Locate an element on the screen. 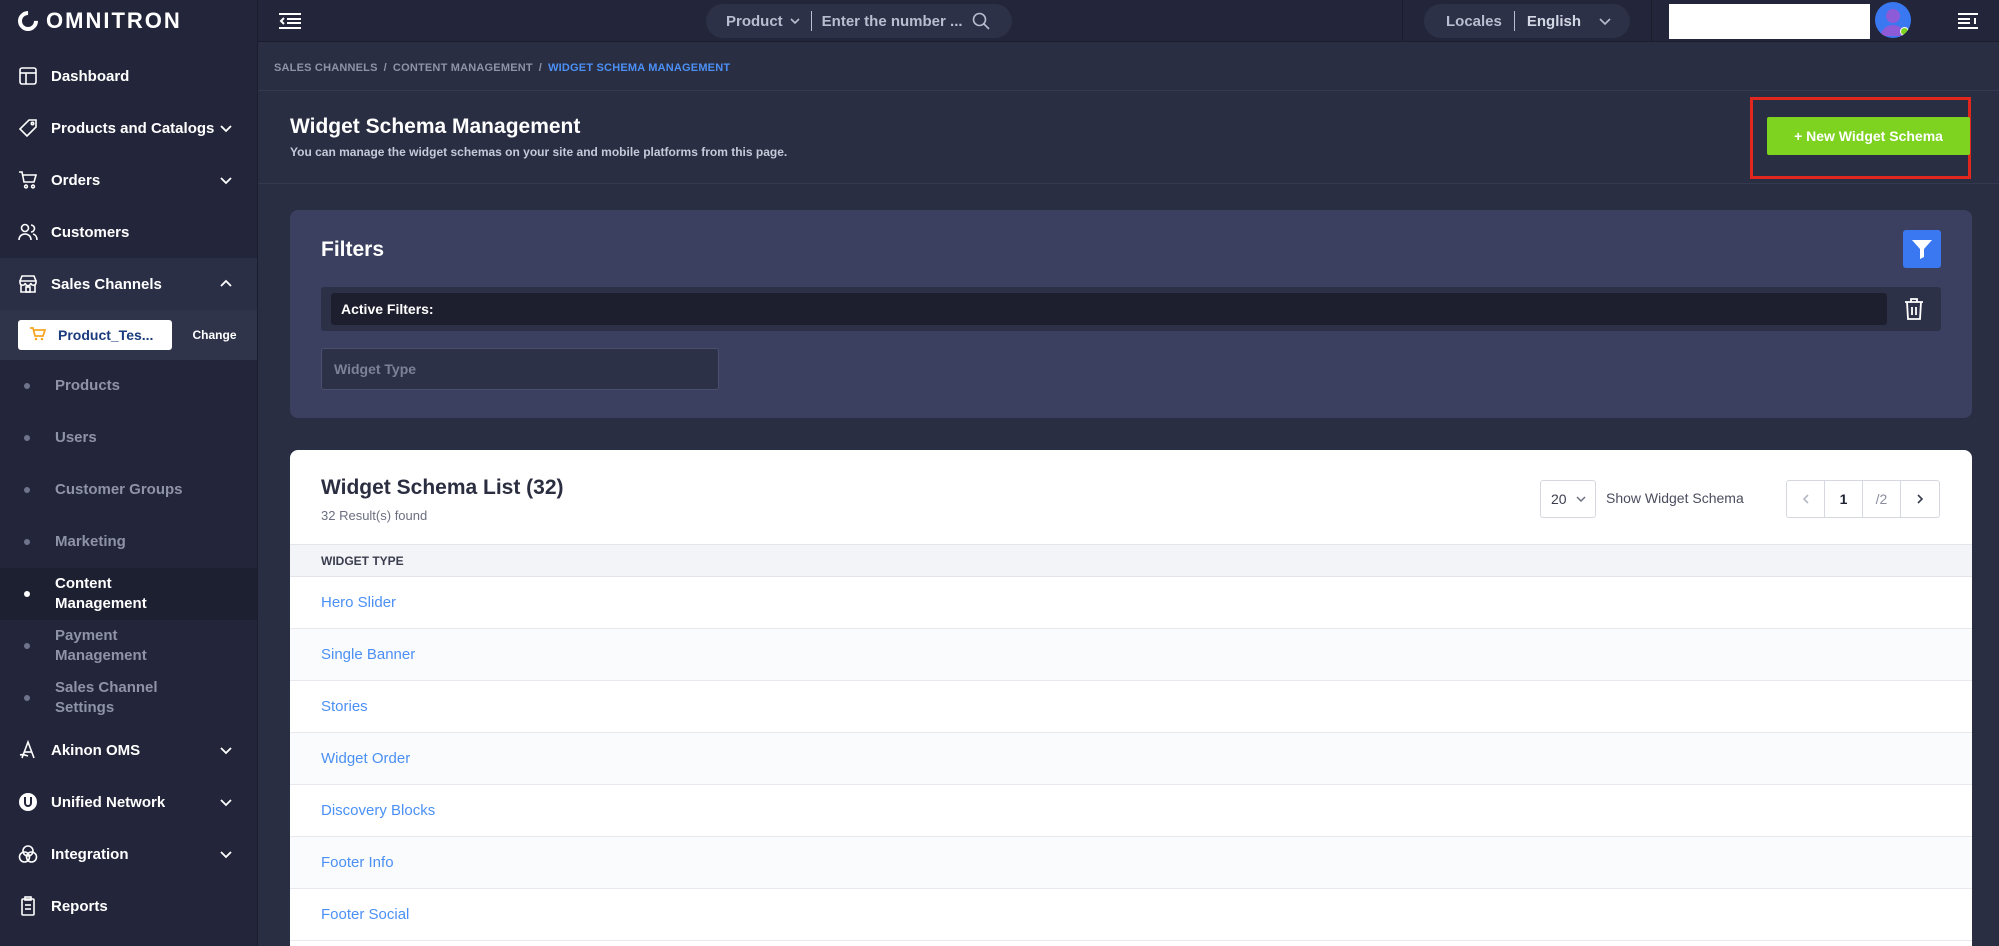 The width and height of the screenshot is (1999, 946). users-icon is located at coordinates (28, 232).